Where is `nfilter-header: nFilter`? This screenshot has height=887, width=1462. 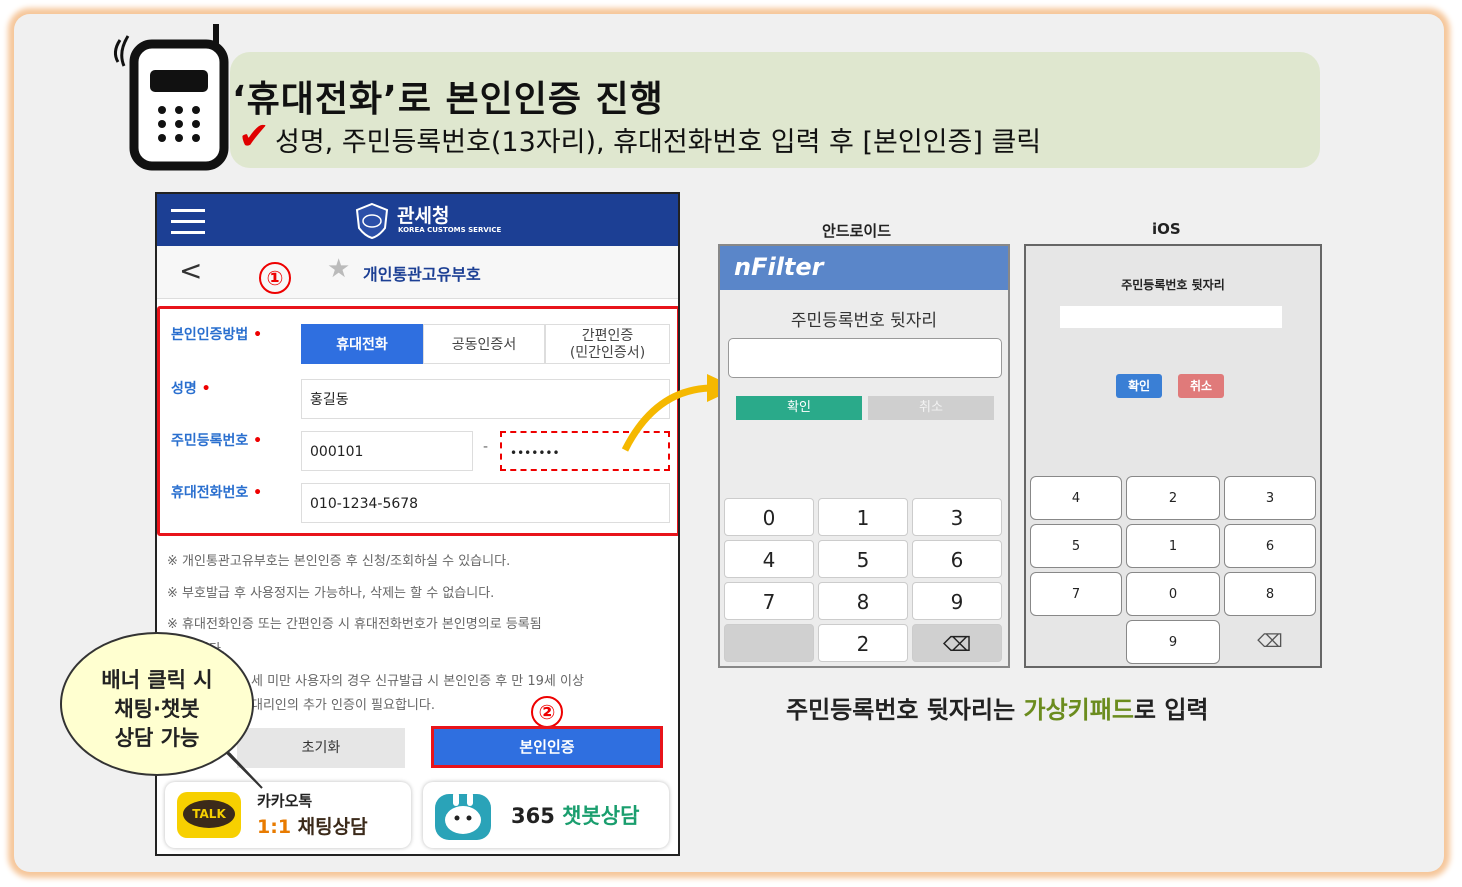
nfilter-header: nFilter is located at coordinates (864, 268).